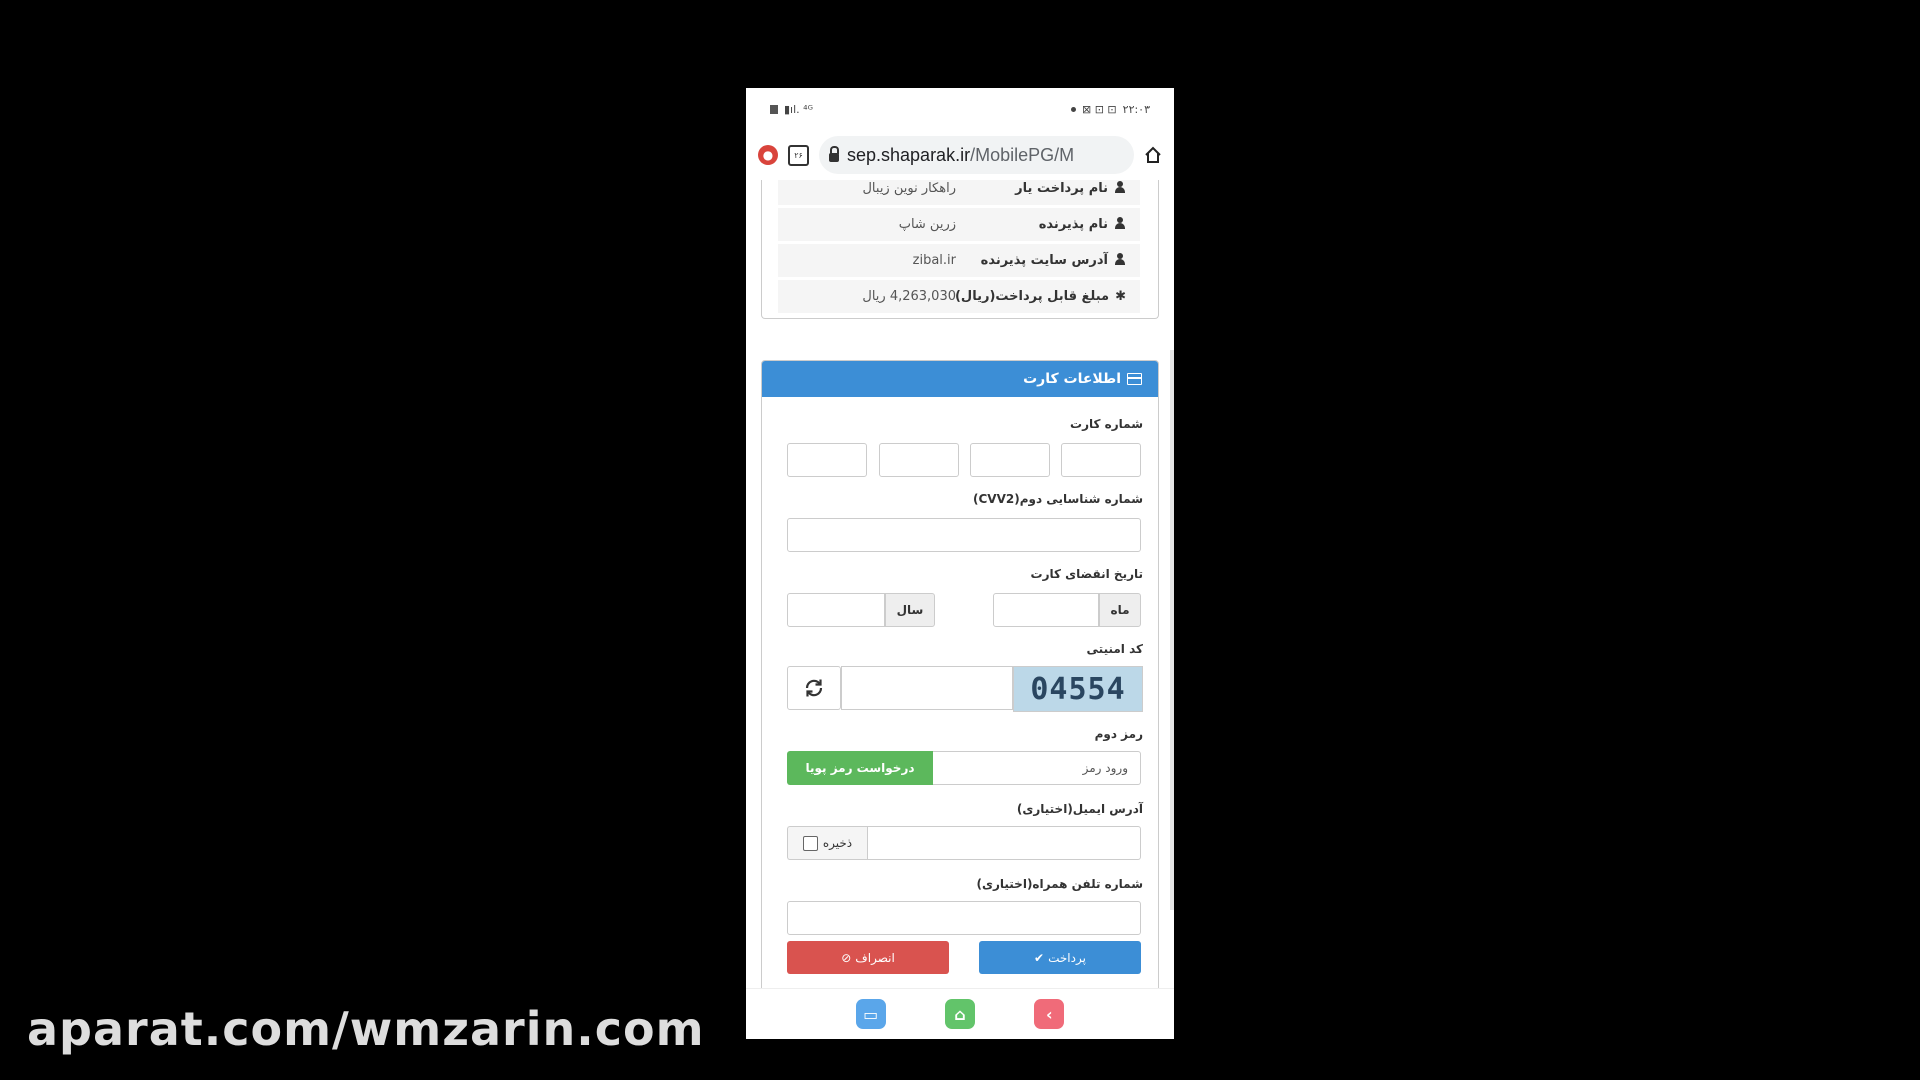  Describe the element at coordinates (934, 260) in the screenshot. I see `info-value: zibal.ir` at that location.